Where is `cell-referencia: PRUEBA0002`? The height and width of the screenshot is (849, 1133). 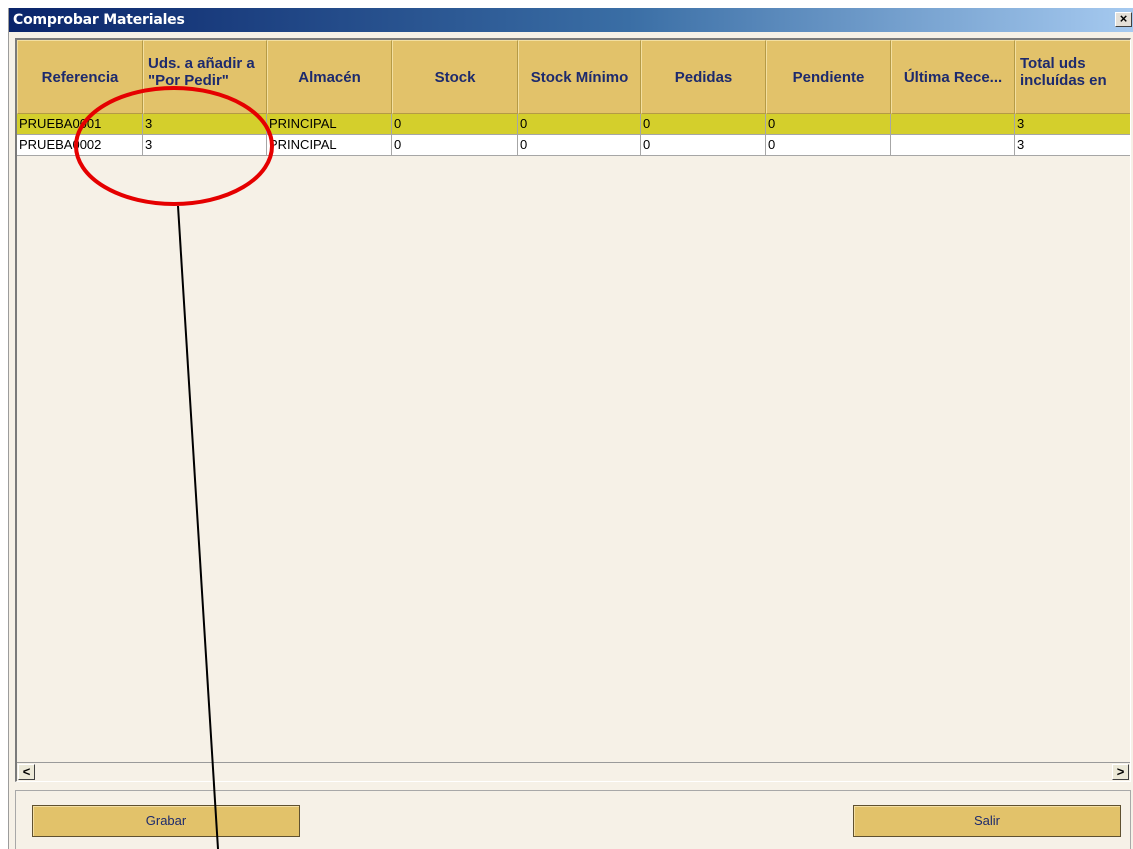
cell-referencia: PRUEBA0002 is located at coordinates (80, 145).